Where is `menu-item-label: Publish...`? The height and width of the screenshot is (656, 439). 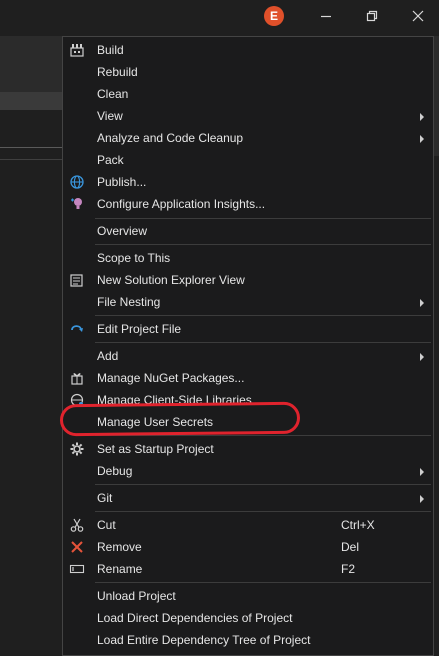 menu-item-label: Publish... is located at coordinates (122, 182).